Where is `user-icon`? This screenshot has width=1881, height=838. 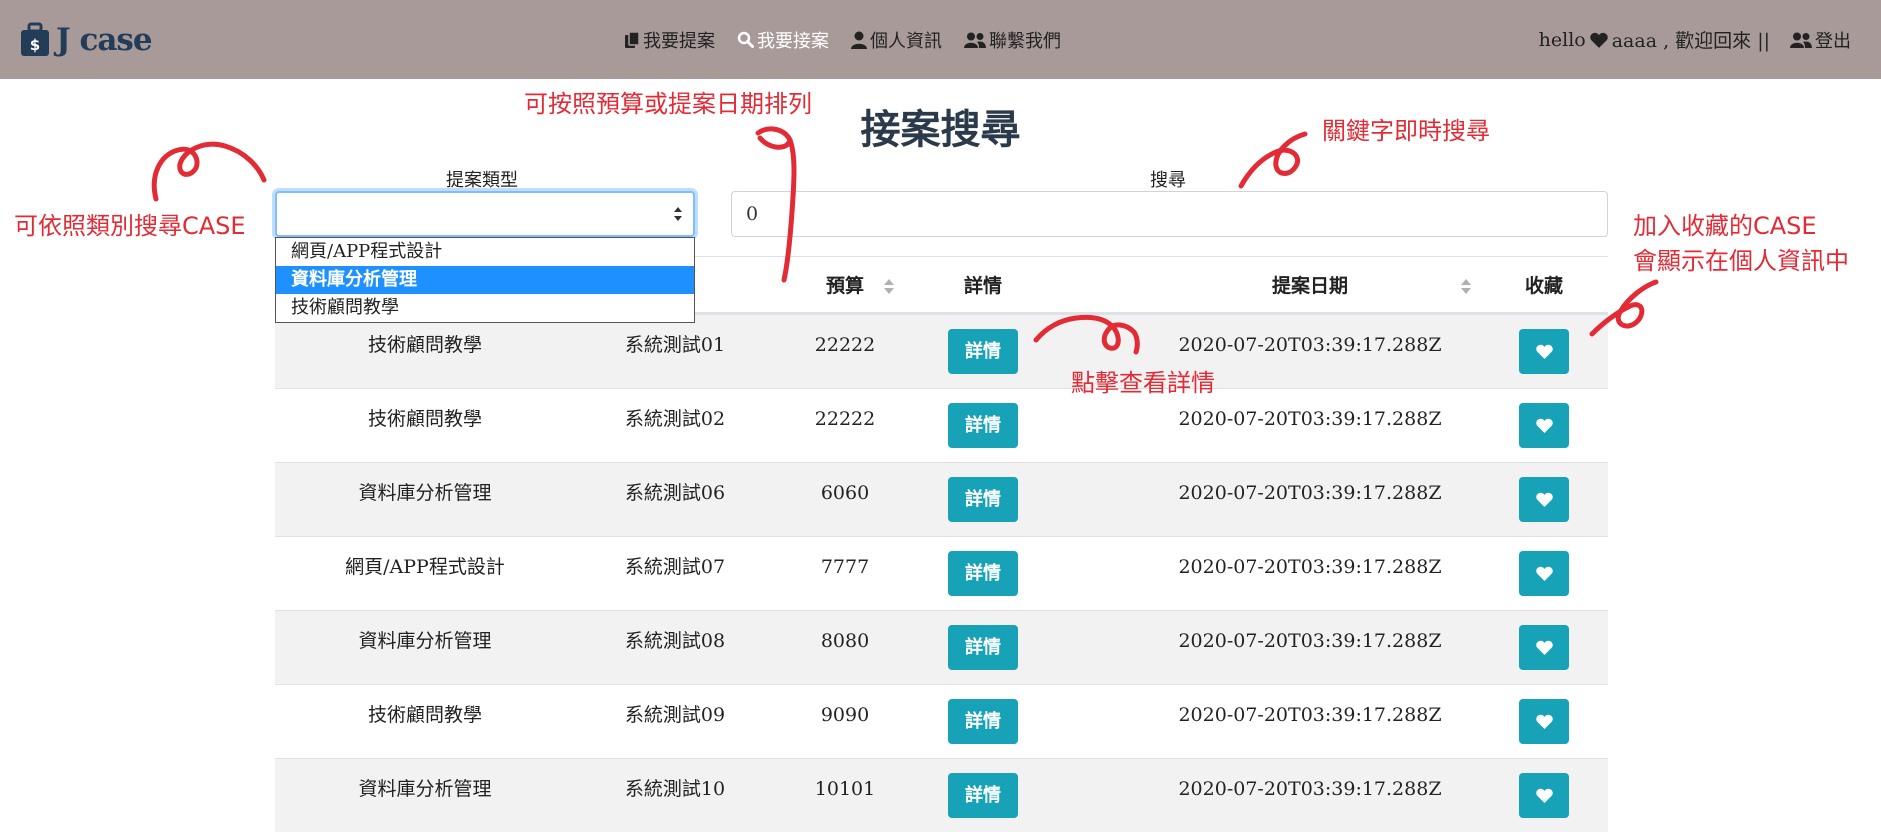
user-icon is located at coordinates (859, 40).